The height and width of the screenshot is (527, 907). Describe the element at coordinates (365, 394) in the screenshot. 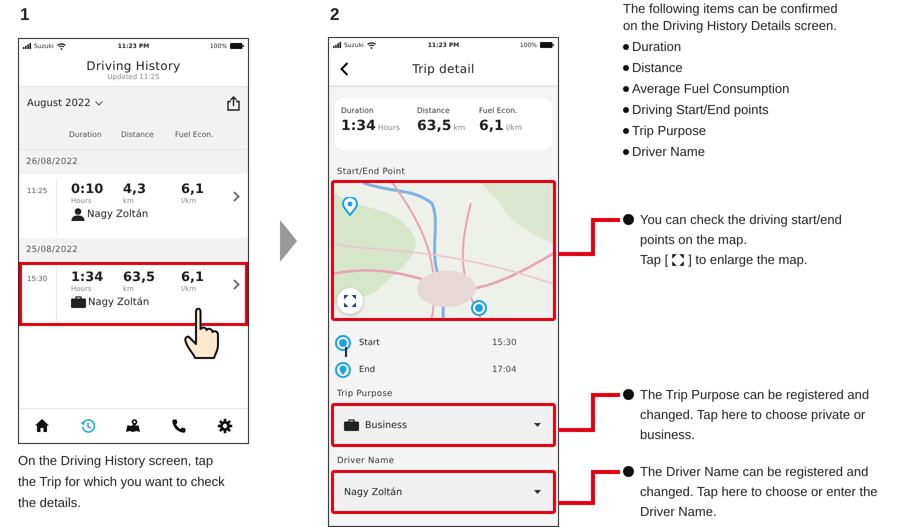

I see `field-label: Trip Purpose` at that location.